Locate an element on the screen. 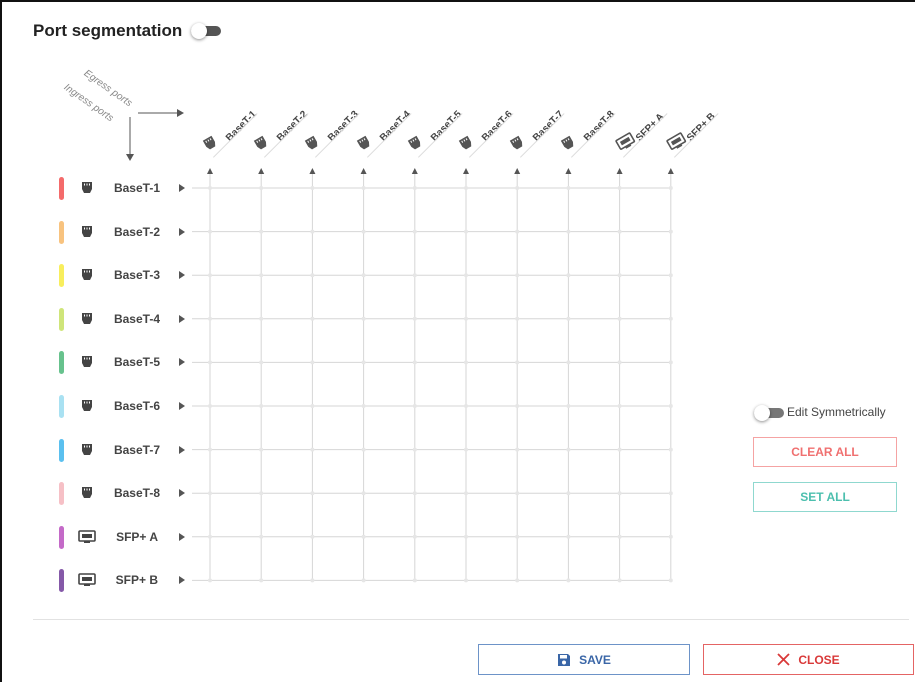  set-all-button: SET ALL is located at coordinates (825, 497).